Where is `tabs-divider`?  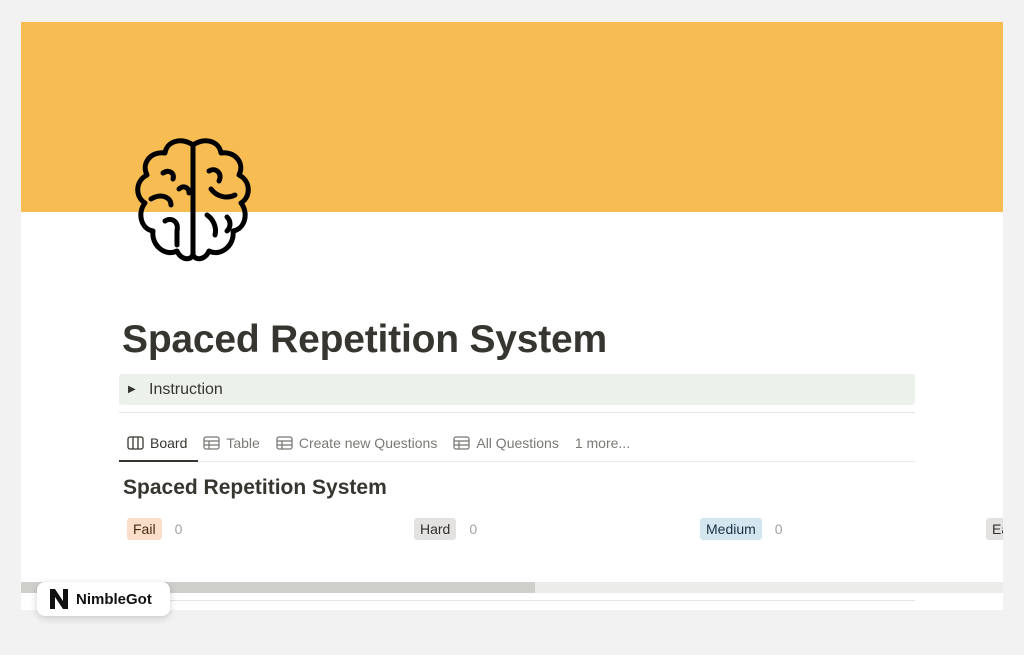
tabs-divider is located at coordinates (517, 461).